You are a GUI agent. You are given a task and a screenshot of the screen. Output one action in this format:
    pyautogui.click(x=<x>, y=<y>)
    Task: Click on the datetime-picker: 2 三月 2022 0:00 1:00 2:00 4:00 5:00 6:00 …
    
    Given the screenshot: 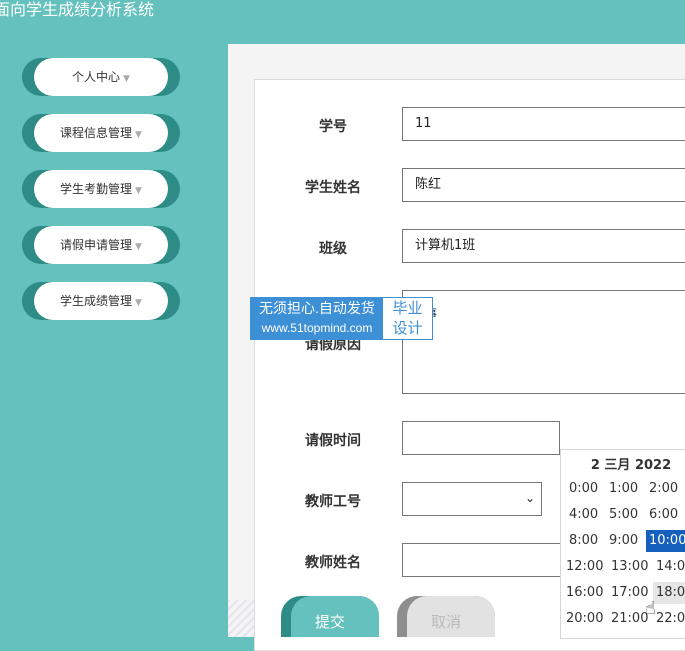 What is the action you would take?
    pyautogui.click(x=622, y=544)
    